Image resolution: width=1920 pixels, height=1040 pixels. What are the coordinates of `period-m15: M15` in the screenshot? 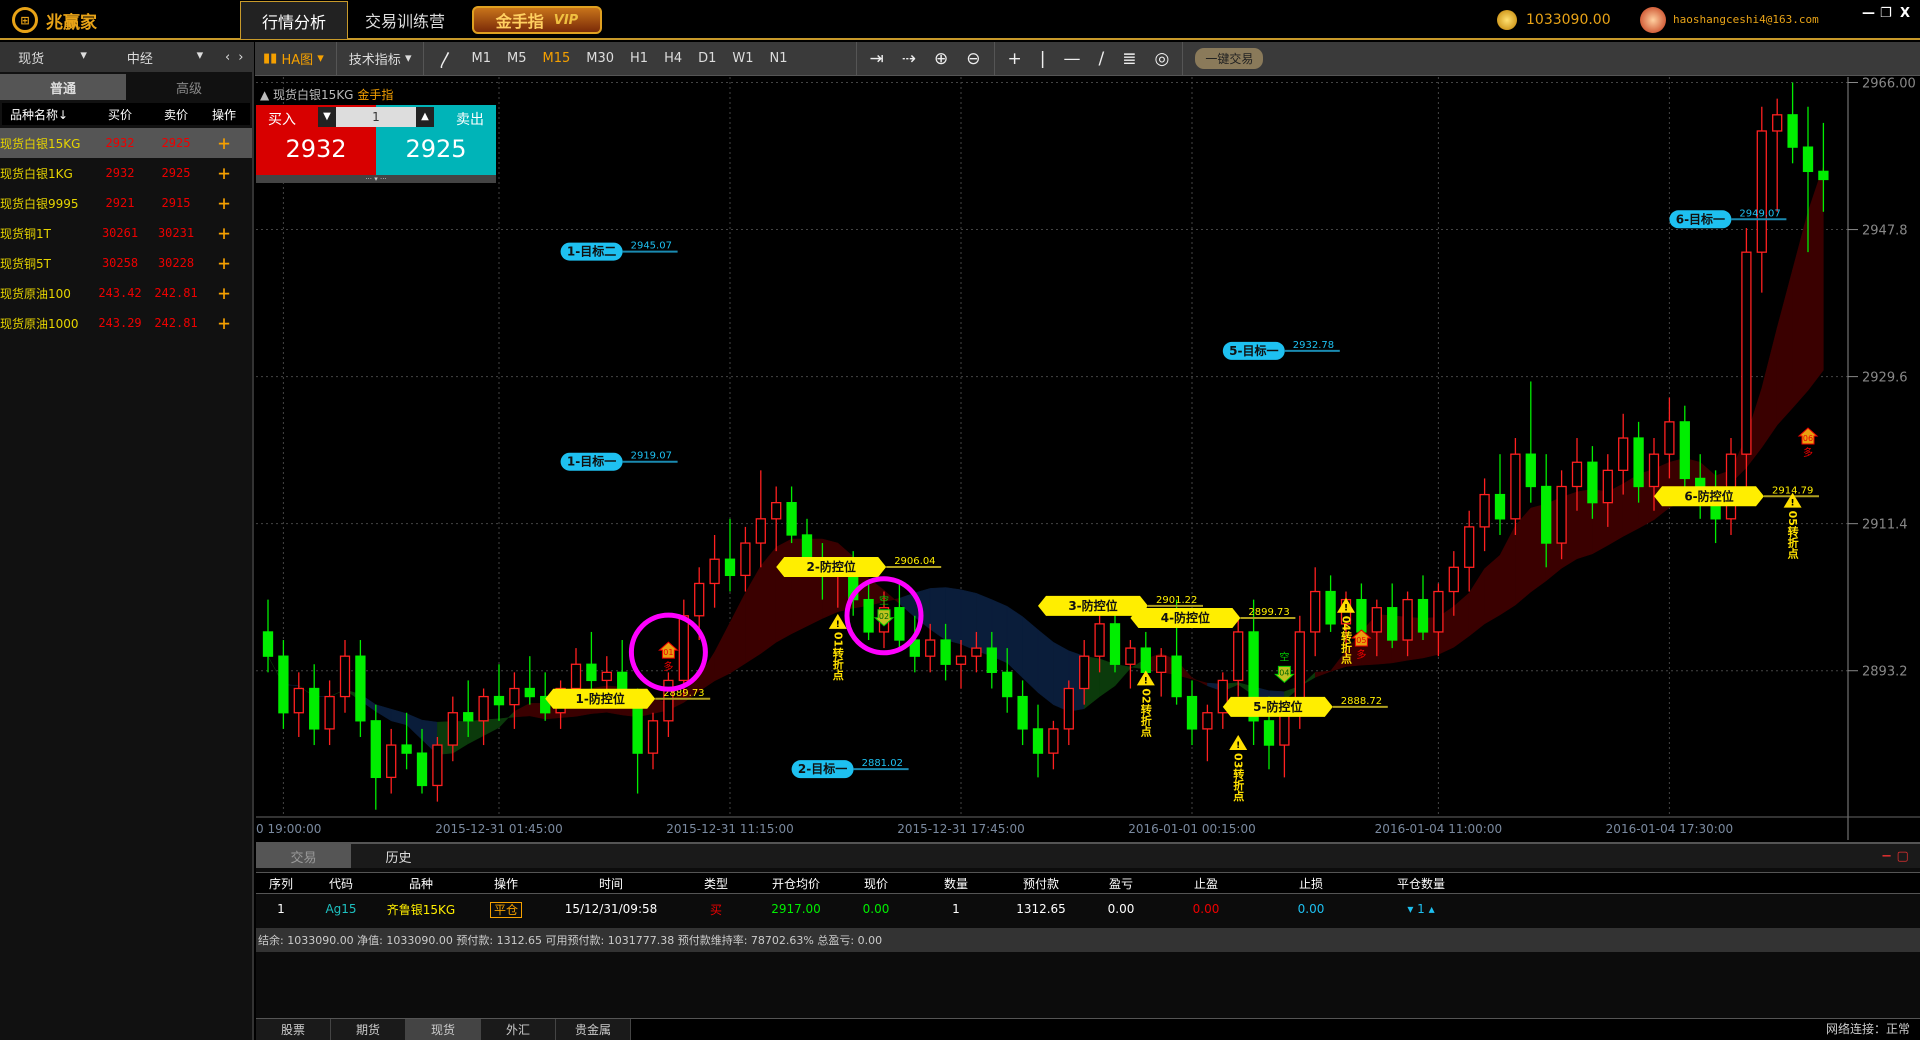 It's located at (556, 59).